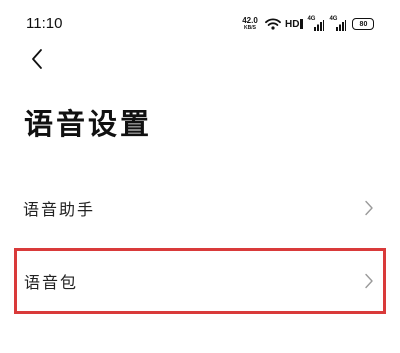  I want to click on network-speed: 42.0 KB/S, so click(250, 24).